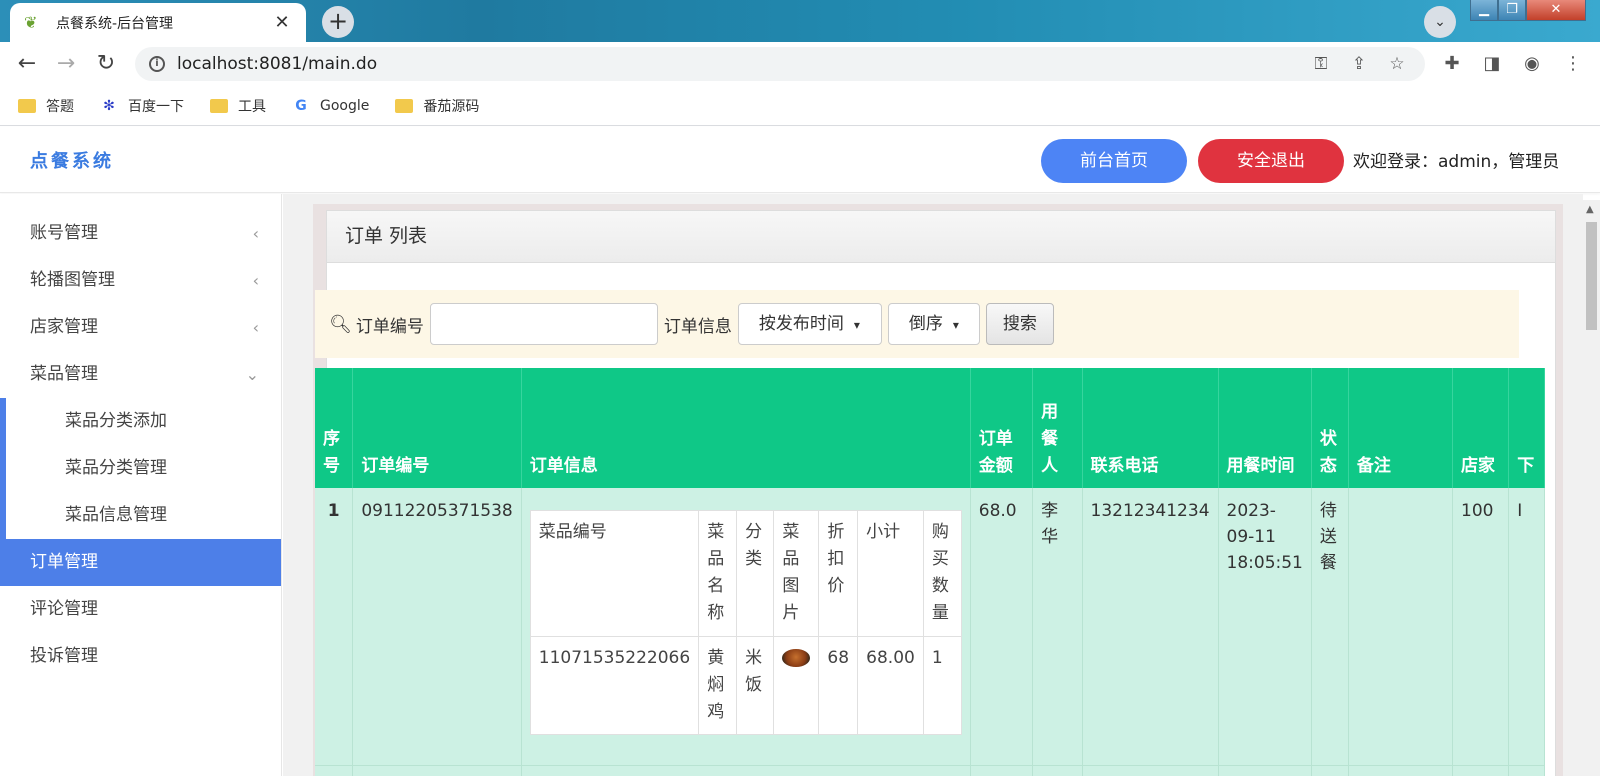  Describe the element at coordinates (1440, 22) in the screenshot. I see `tab-search-chevron-icon: ⌄` at that location.